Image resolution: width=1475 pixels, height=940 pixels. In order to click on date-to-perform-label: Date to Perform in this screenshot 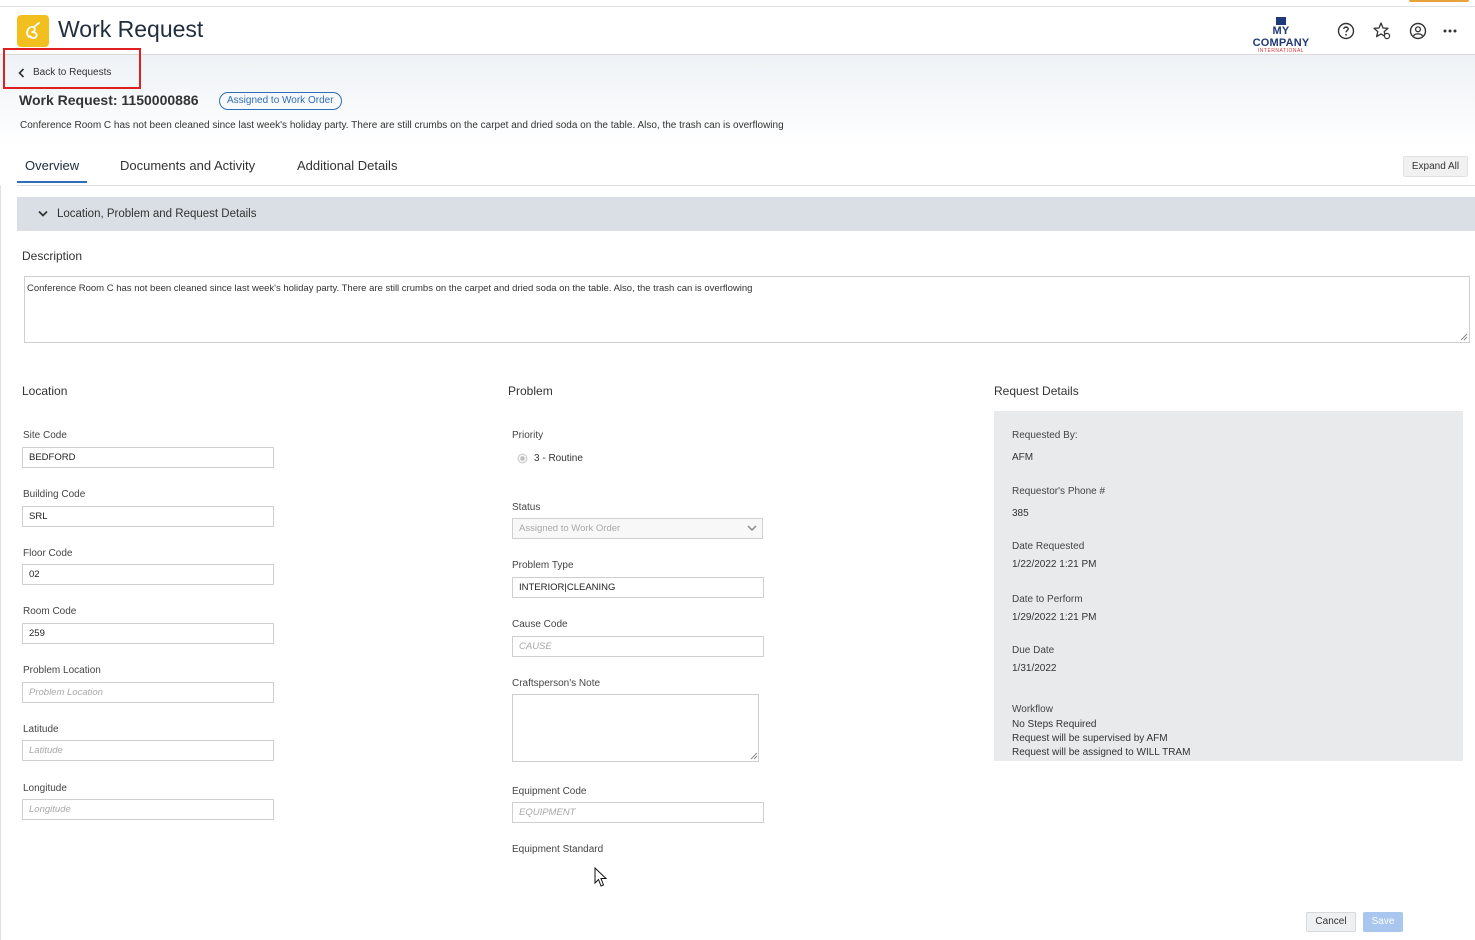, I will do `click(1047, 599)`.